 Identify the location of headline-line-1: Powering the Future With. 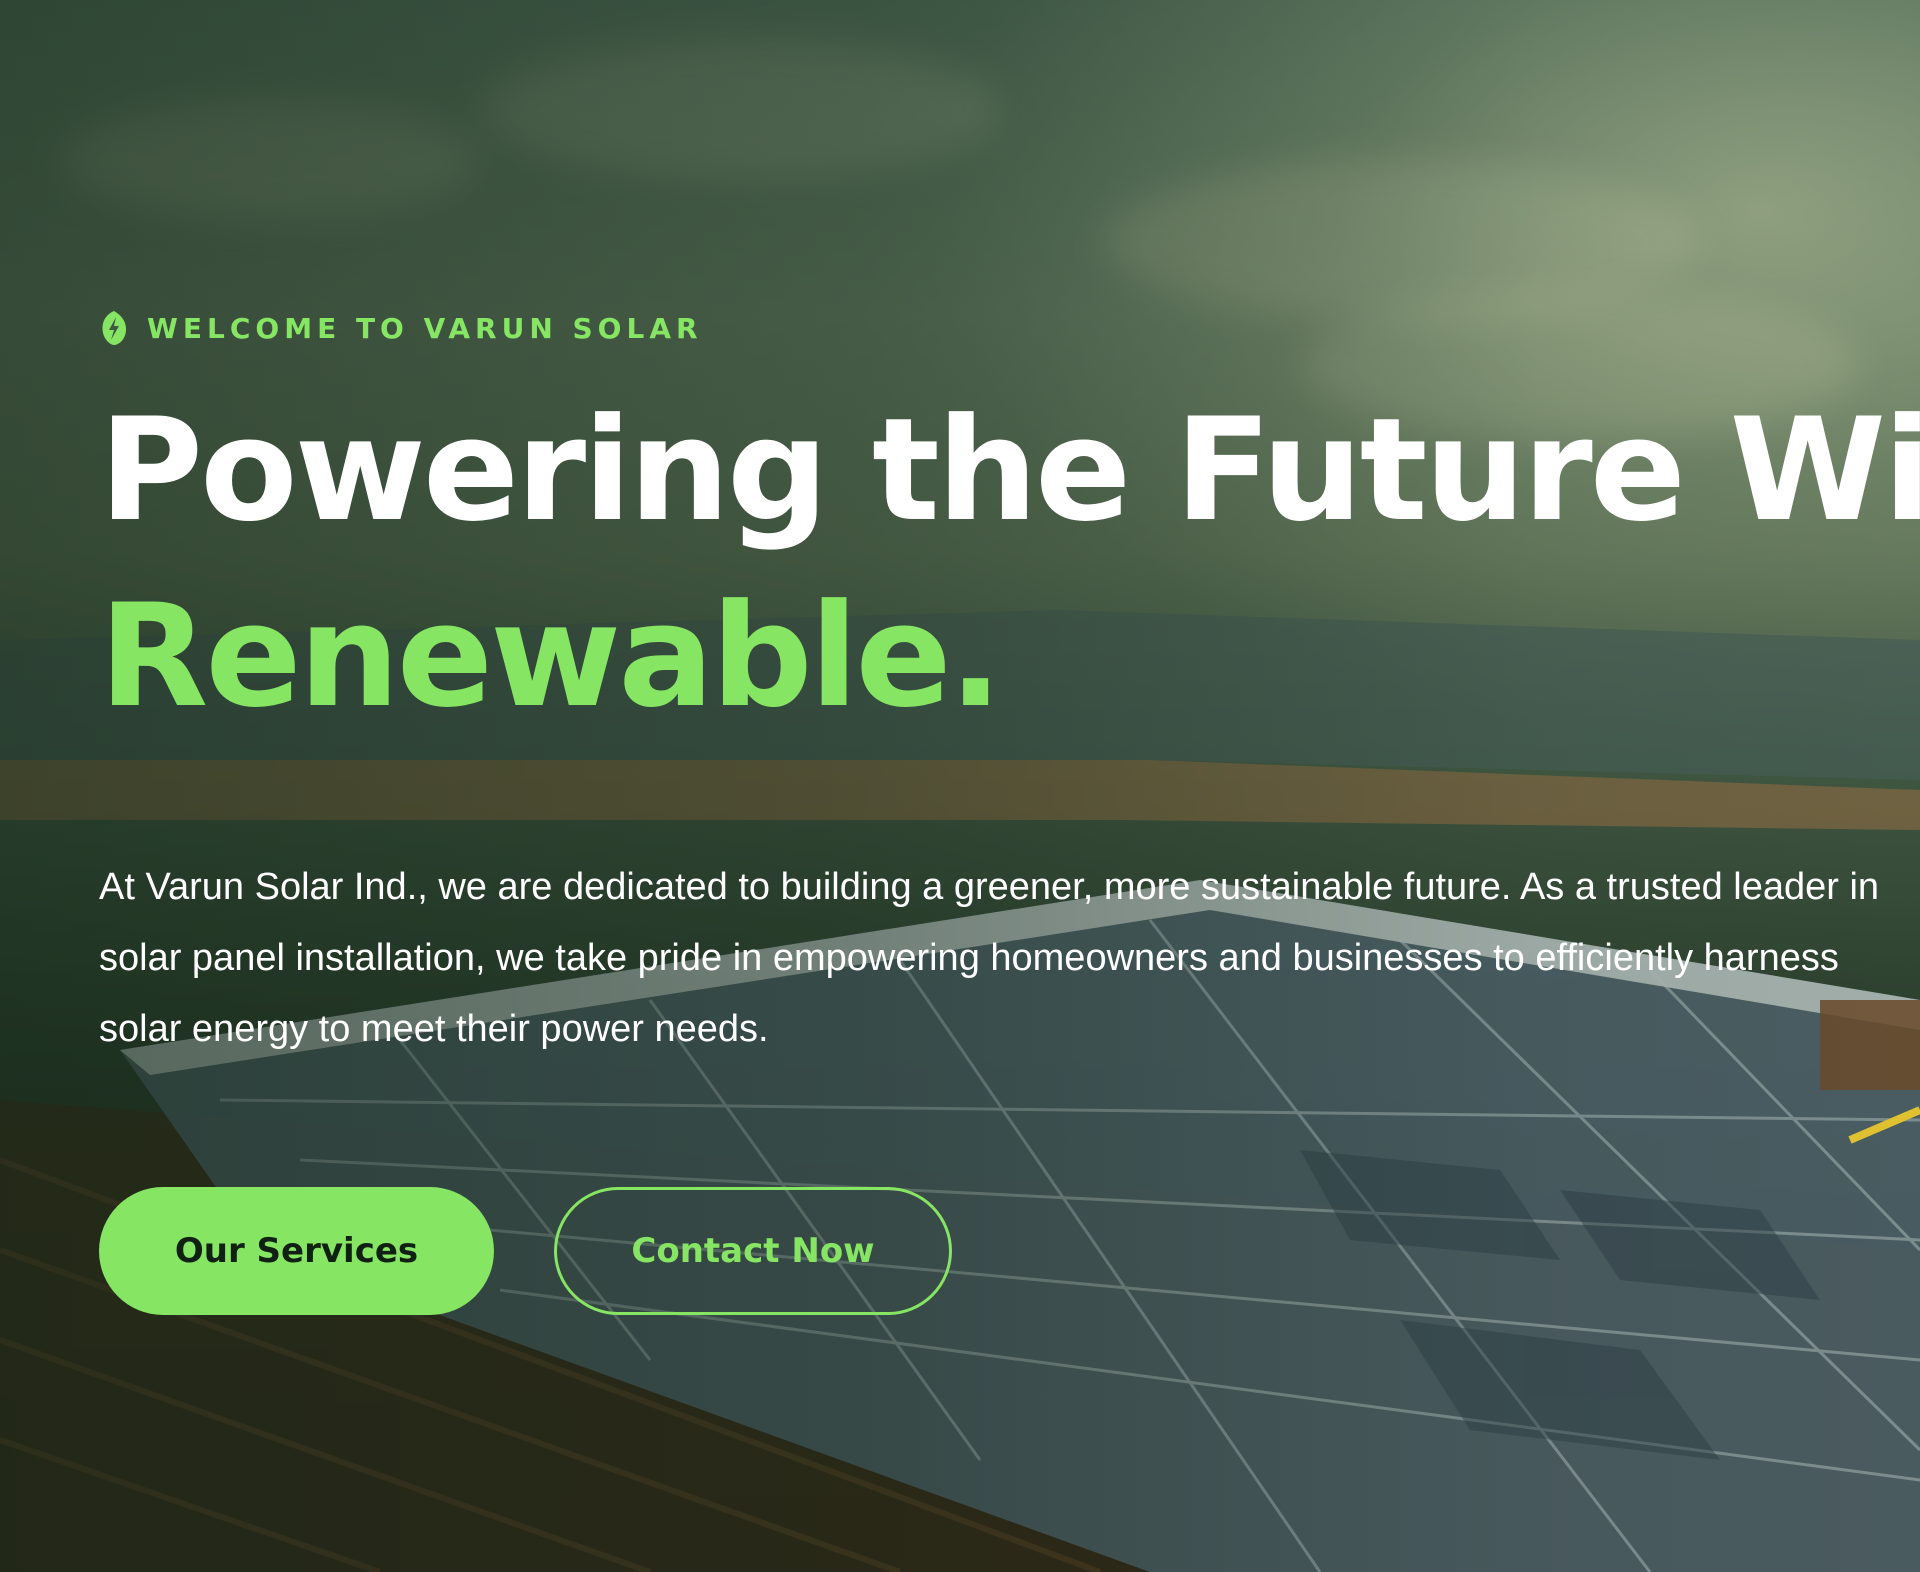
(1009, 470).